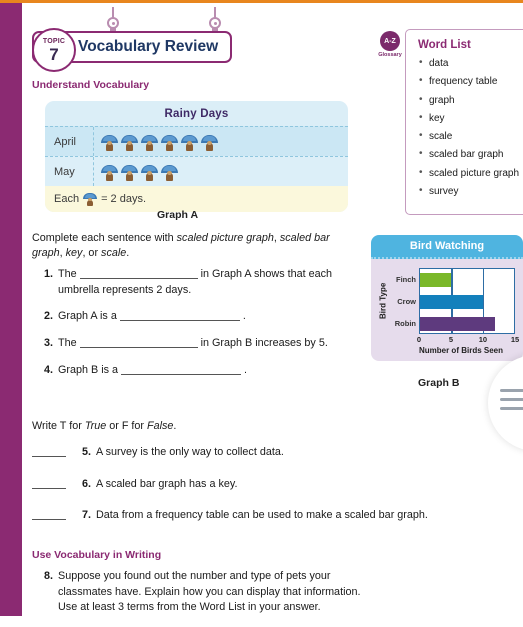  I want to click on graph-a-card: Rainy Days April May Each = 2 days., so click(196, 156).